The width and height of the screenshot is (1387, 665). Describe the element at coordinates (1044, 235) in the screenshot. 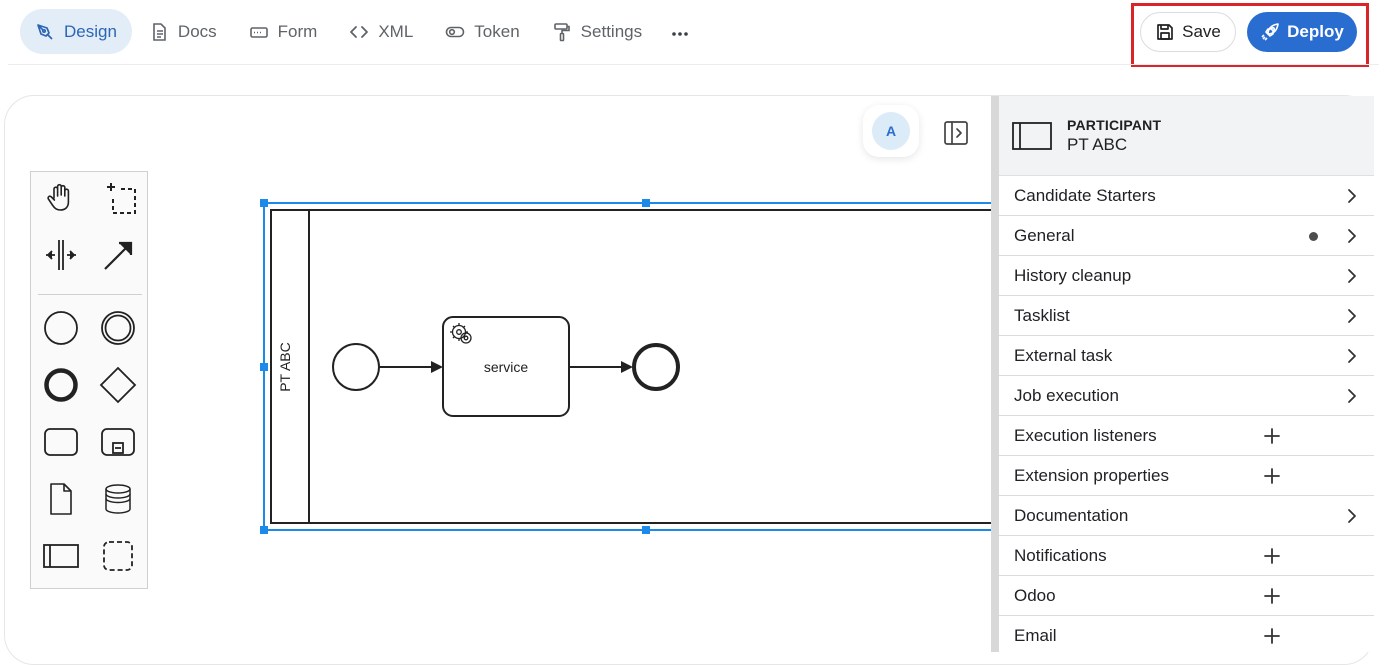

I see `group-label: General` at that location.